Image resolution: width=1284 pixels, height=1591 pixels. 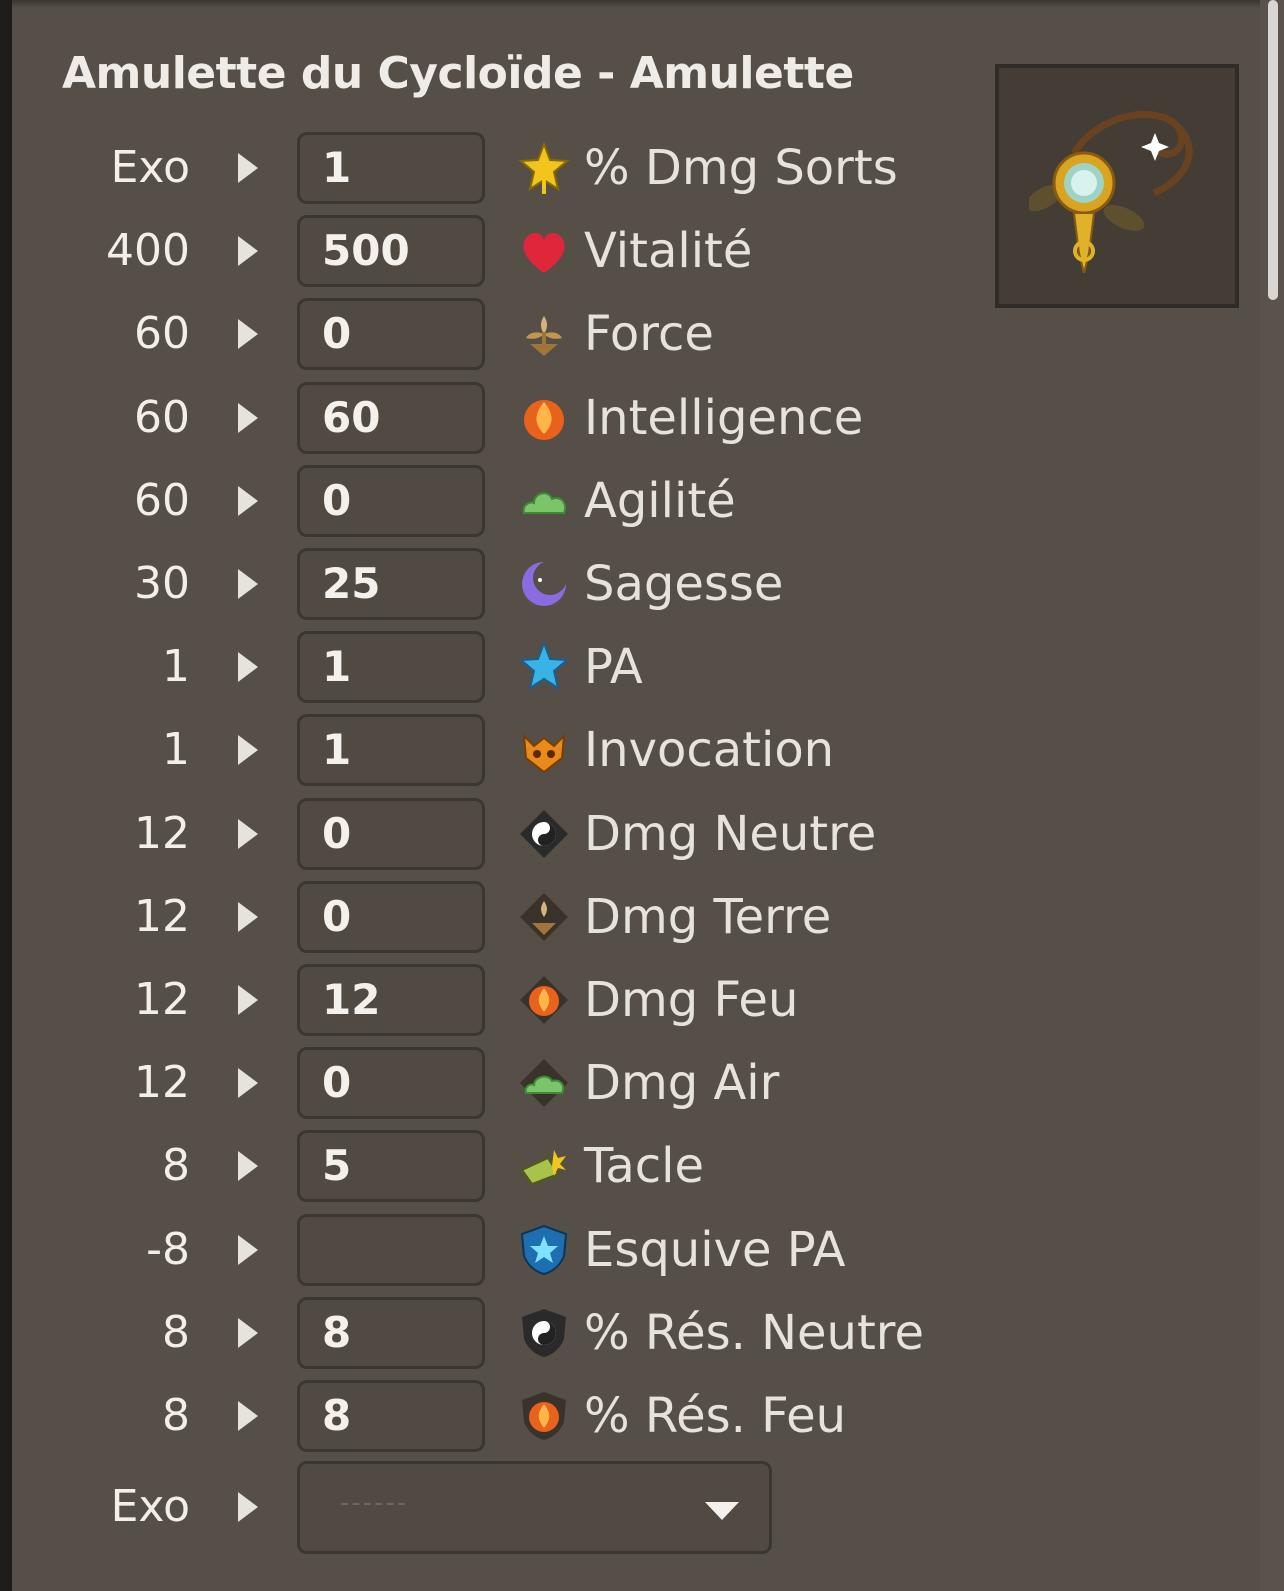 I want to click on stat-row: 1 1 Invocation, so click(x=480, y=750).